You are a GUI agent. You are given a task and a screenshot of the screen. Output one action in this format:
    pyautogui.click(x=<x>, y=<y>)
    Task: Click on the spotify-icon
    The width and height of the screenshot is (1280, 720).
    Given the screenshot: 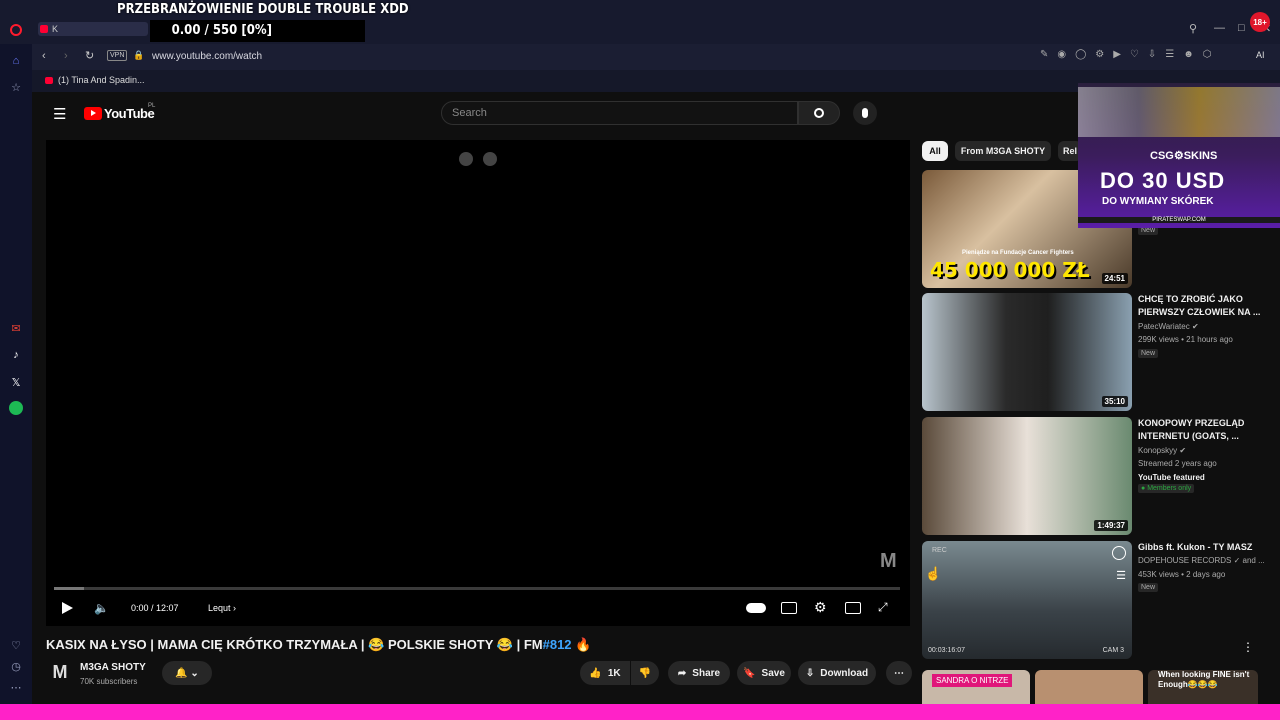 What is the action you would take?
    pyautogui.click(x=16, y=408)
    